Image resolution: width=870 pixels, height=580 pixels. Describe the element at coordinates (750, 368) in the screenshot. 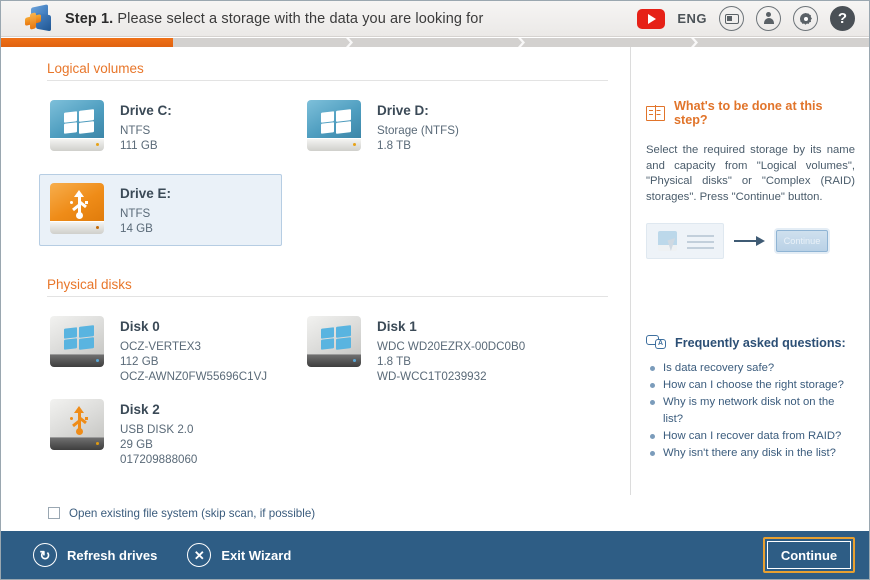

I see `faq-link: Is data recovery safe?` at that location.